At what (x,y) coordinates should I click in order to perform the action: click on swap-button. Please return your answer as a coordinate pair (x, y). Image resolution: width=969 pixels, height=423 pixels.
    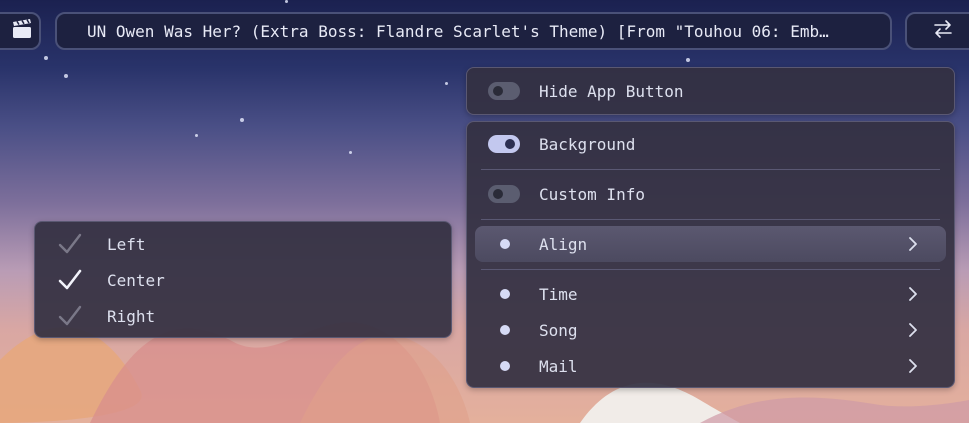
    Looking at the image, I should click on (937, 31).